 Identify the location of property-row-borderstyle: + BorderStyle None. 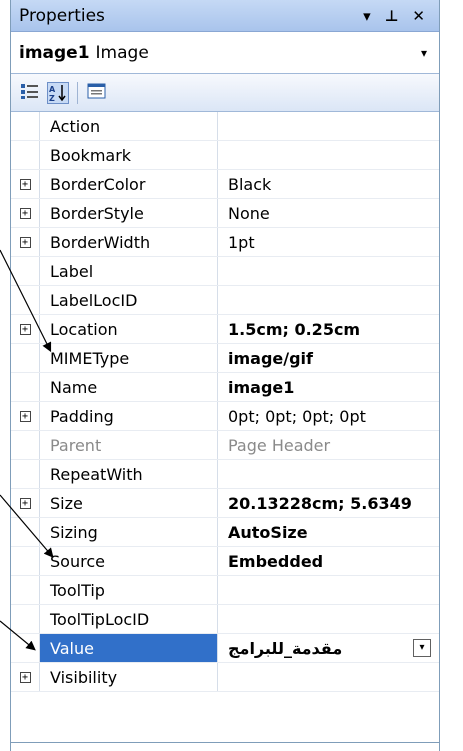
(225, 213).